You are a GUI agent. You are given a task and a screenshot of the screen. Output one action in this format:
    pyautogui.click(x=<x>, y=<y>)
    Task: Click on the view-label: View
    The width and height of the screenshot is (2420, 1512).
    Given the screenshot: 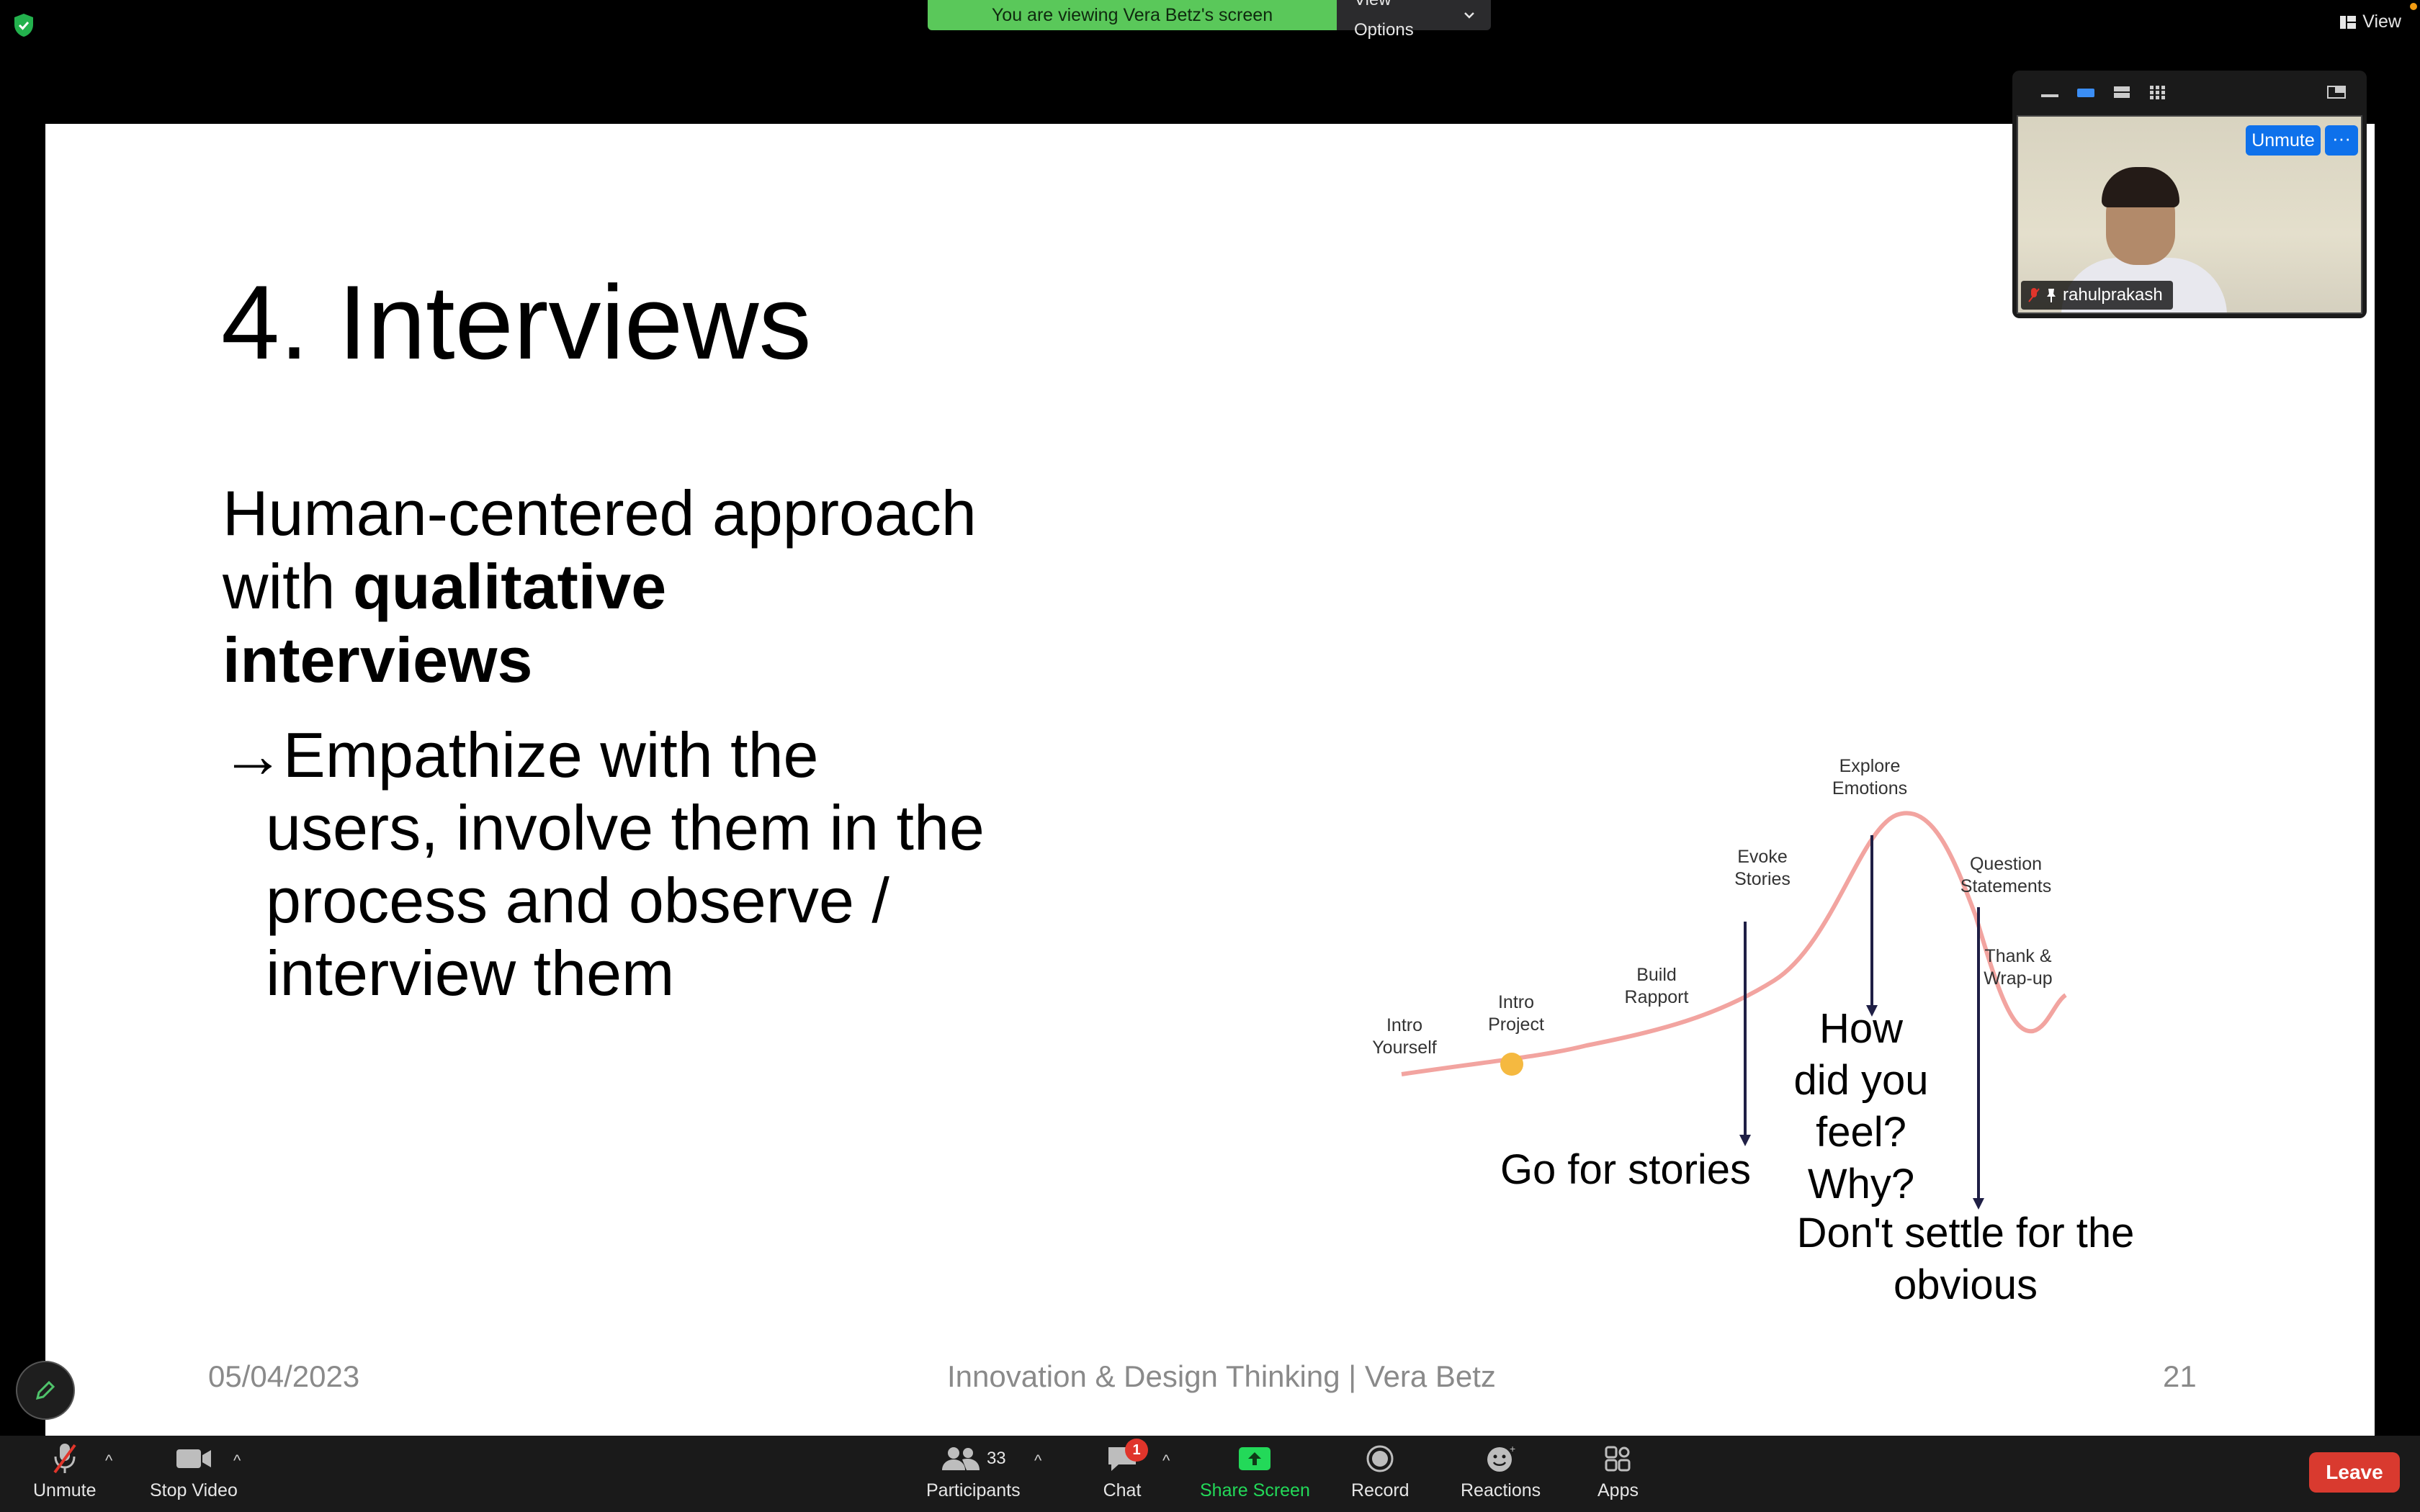 What is the action you would take?
    pyautogui.click(x=2381, y=22)
    